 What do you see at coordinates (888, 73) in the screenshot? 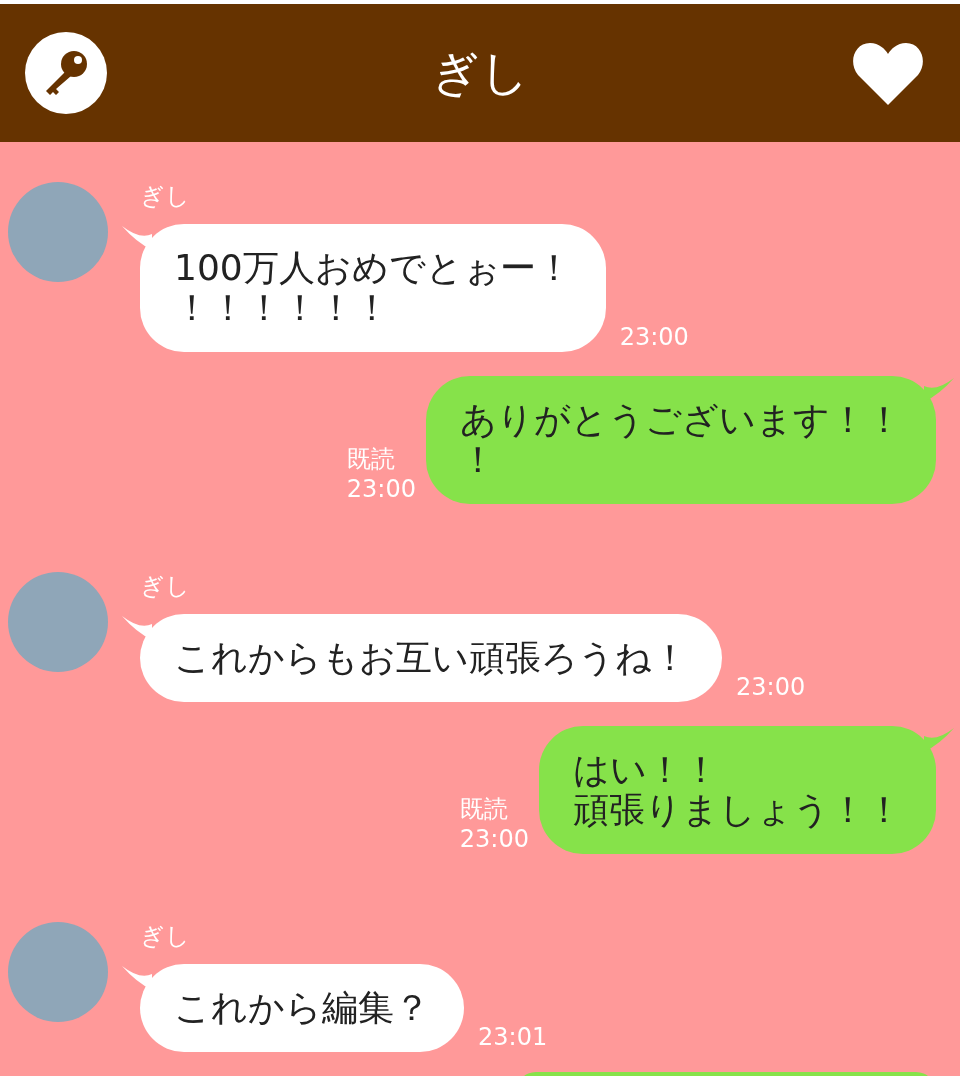
I see `heart-icon` at bounding box center [888, 73].